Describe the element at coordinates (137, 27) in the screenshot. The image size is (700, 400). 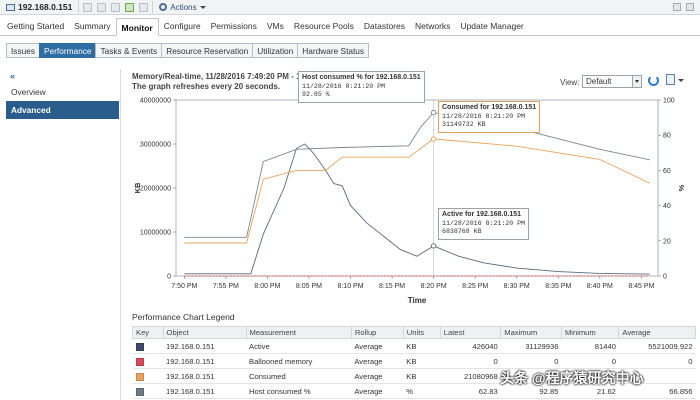
I see `tab-monitor: Monitor` at that location.